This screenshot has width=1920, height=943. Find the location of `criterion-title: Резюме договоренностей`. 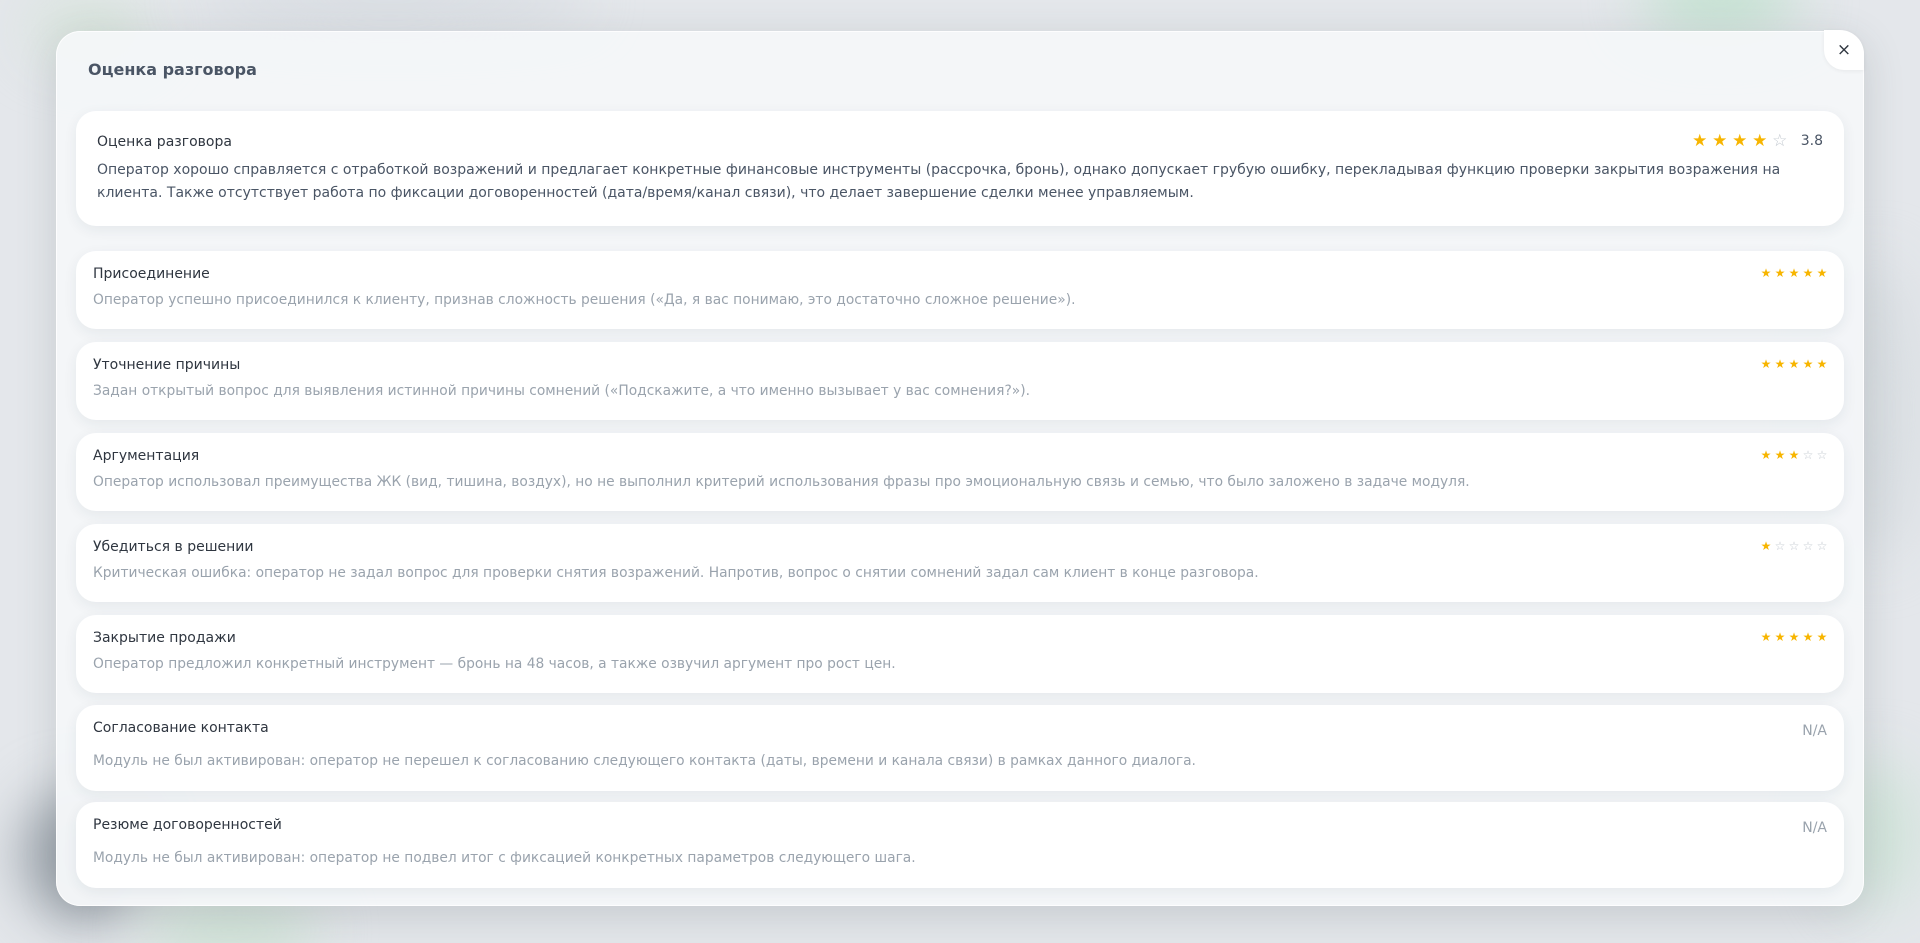

criterion-title: Резюме договоренностей is located at coordinates (187, 825).